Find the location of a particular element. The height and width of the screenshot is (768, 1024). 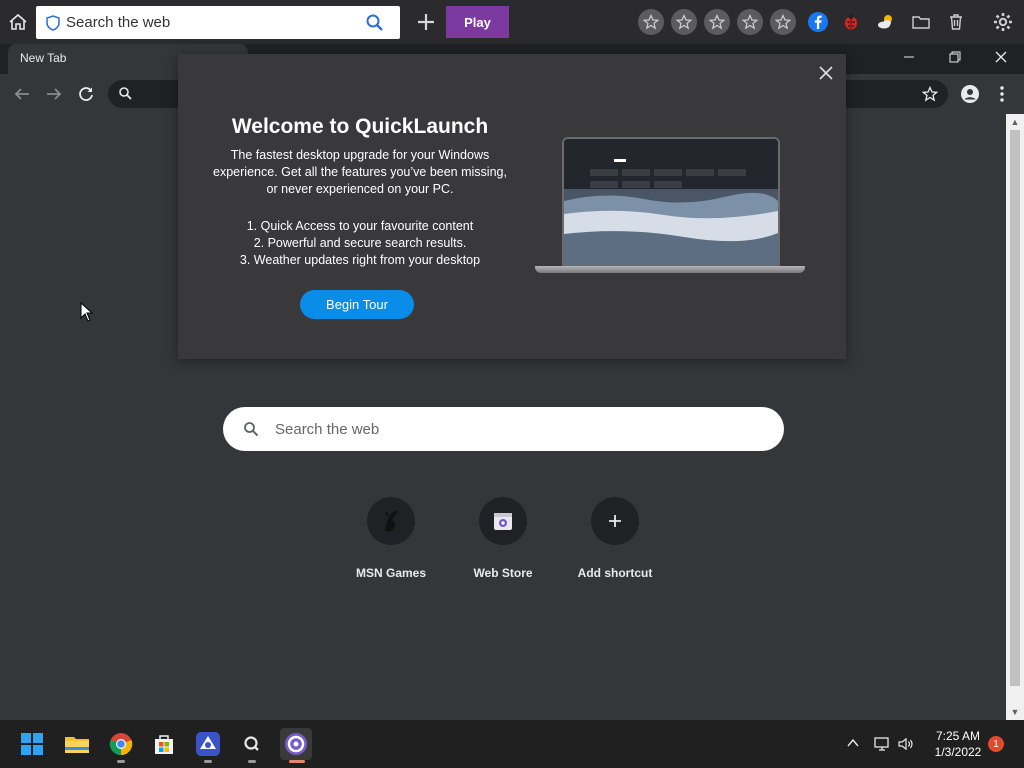

web-store-icon is located at coordinates (503, 521).